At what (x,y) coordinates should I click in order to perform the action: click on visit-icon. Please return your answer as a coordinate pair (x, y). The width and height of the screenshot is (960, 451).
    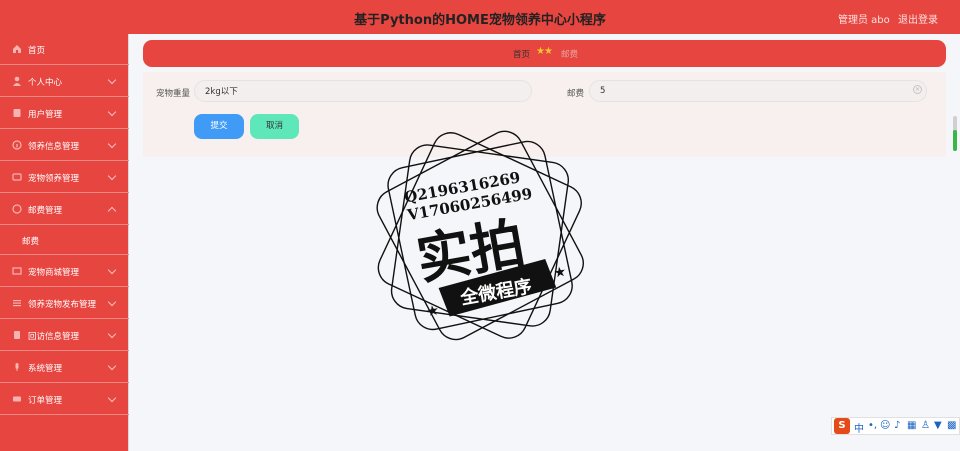
    Looking at the image, I should click on (17, 335).